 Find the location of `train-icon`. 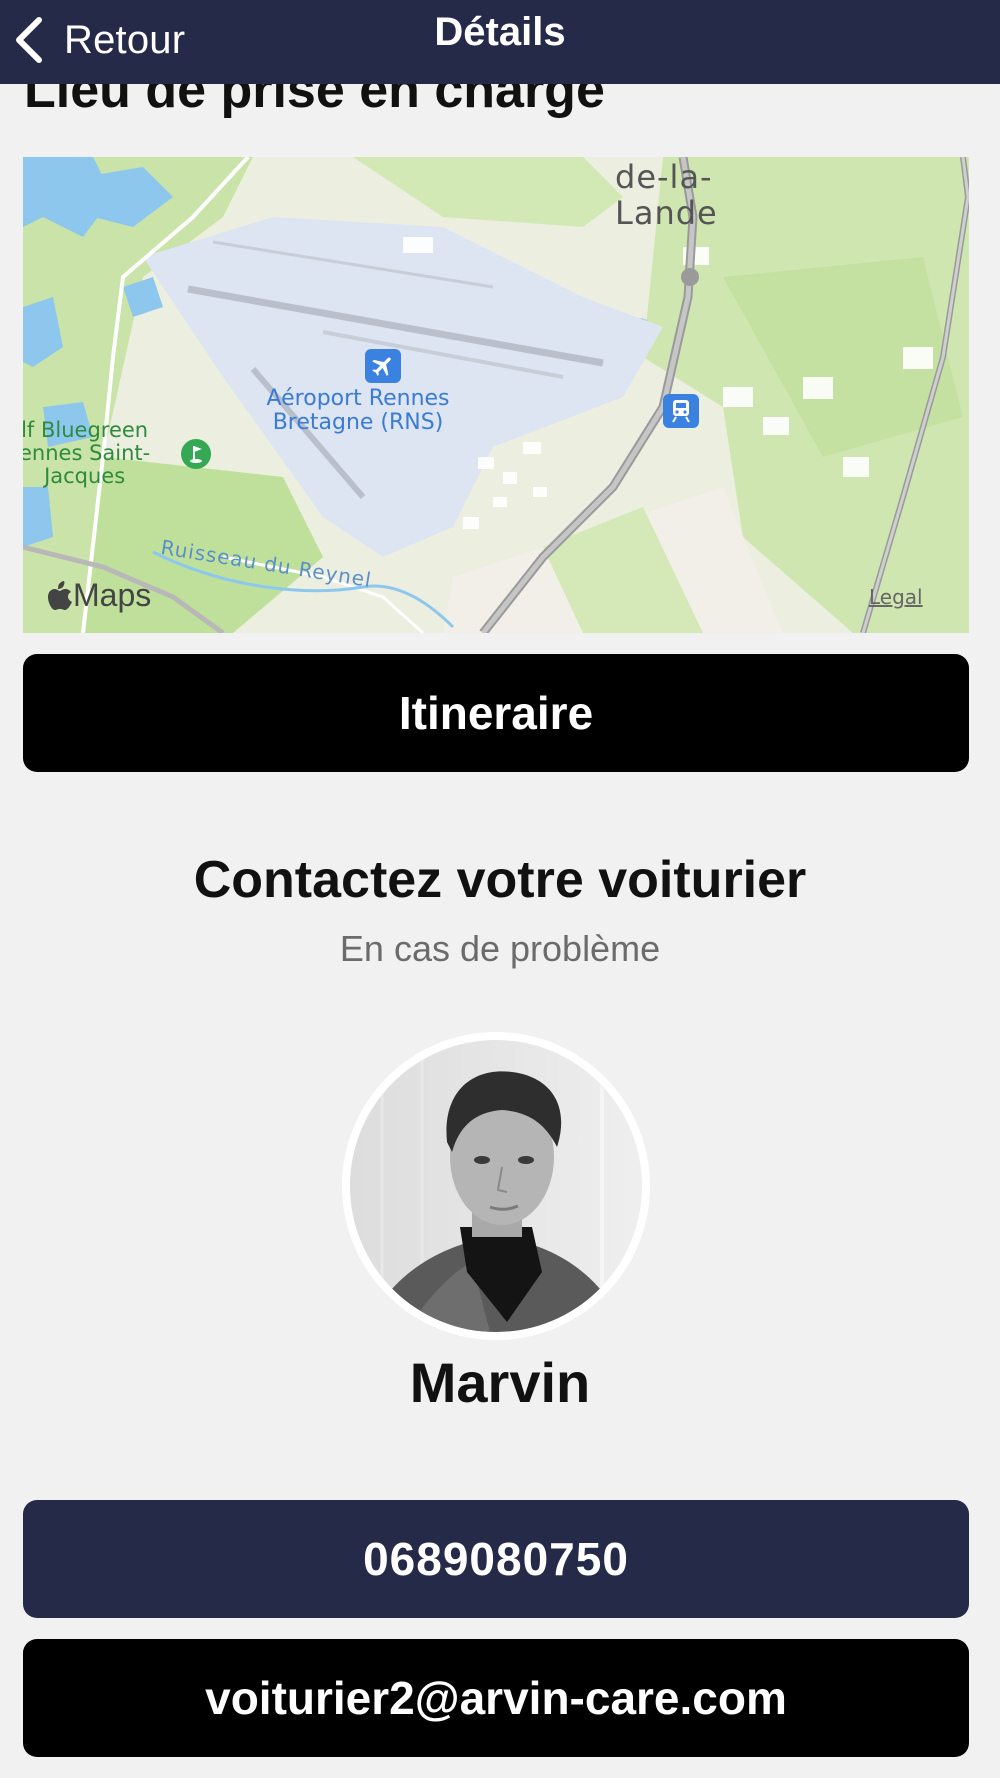

train-icon is located at coordinates (681, 411).